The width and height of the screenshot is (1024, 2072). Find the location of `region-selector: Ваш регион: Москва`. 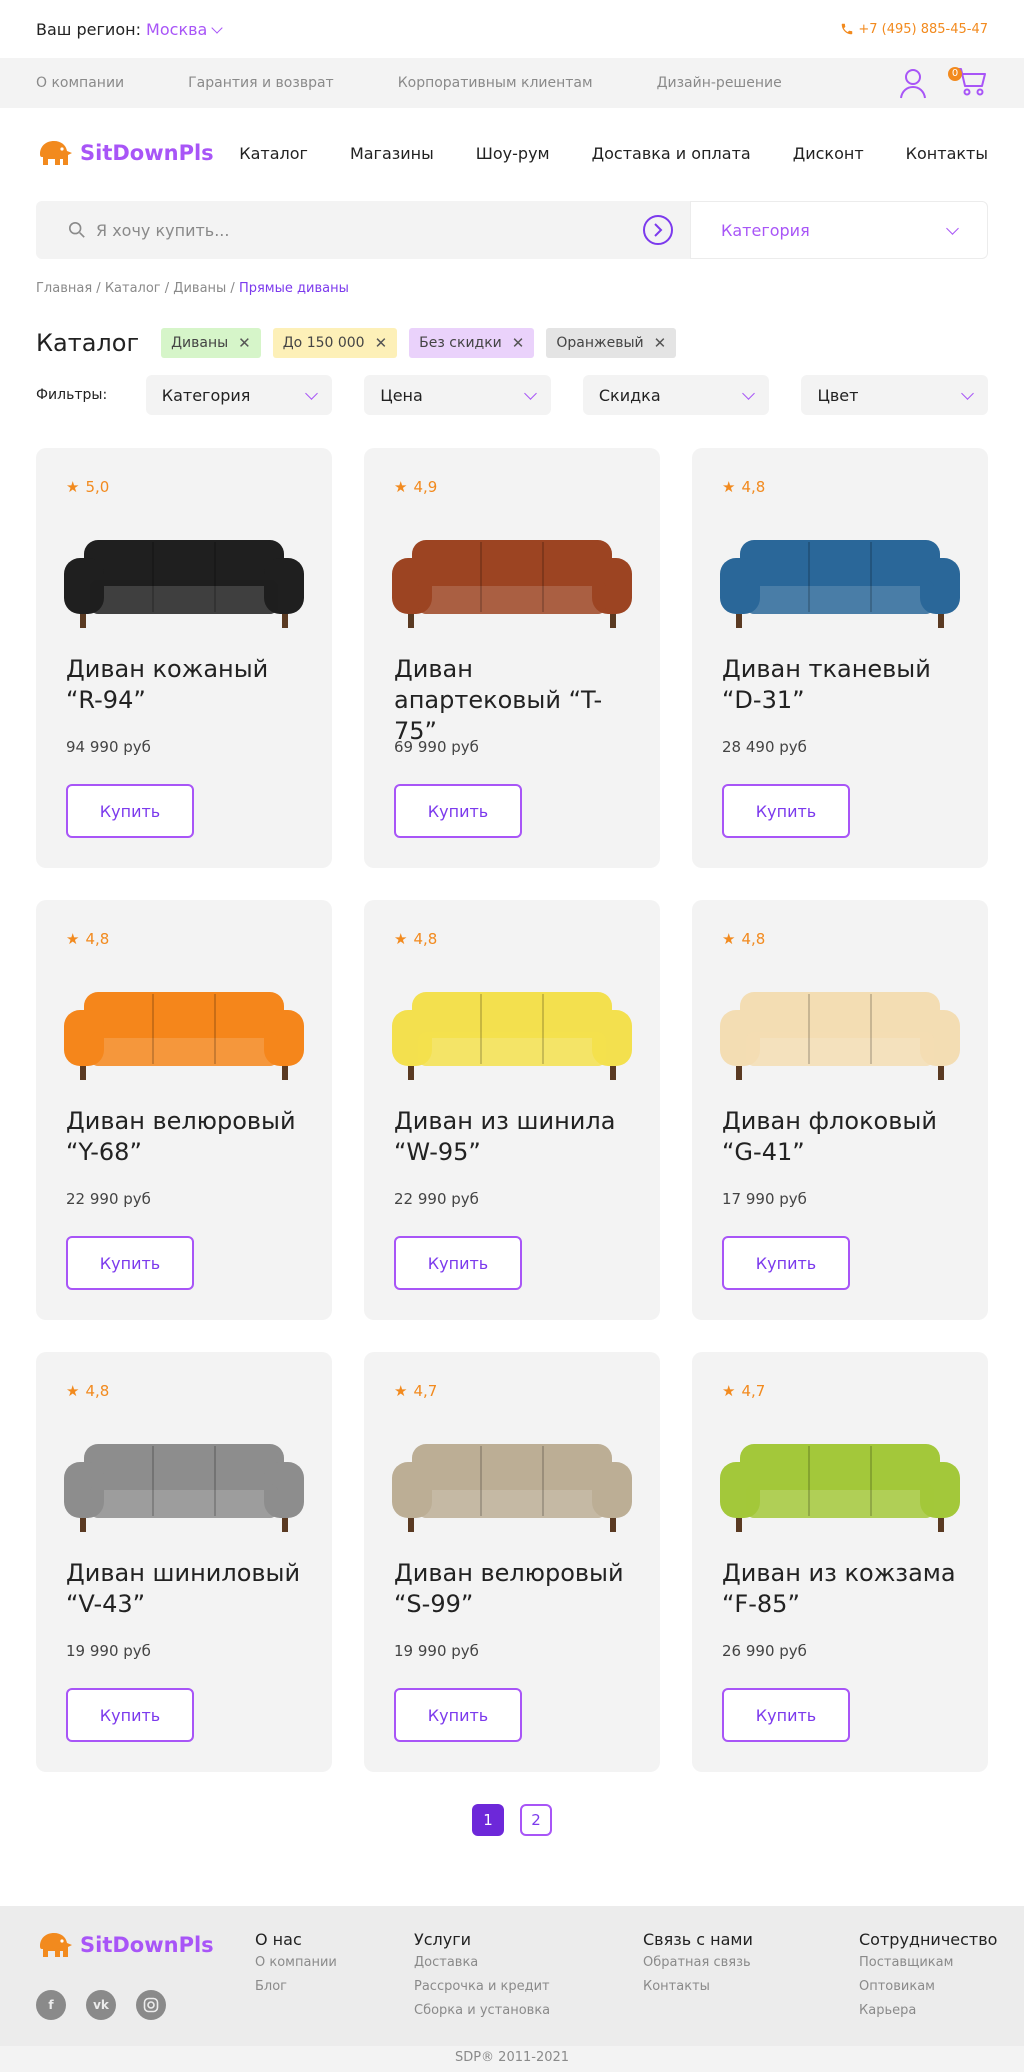

region-selector: Ваш регион: Москва is located at coordinates (130, 29).